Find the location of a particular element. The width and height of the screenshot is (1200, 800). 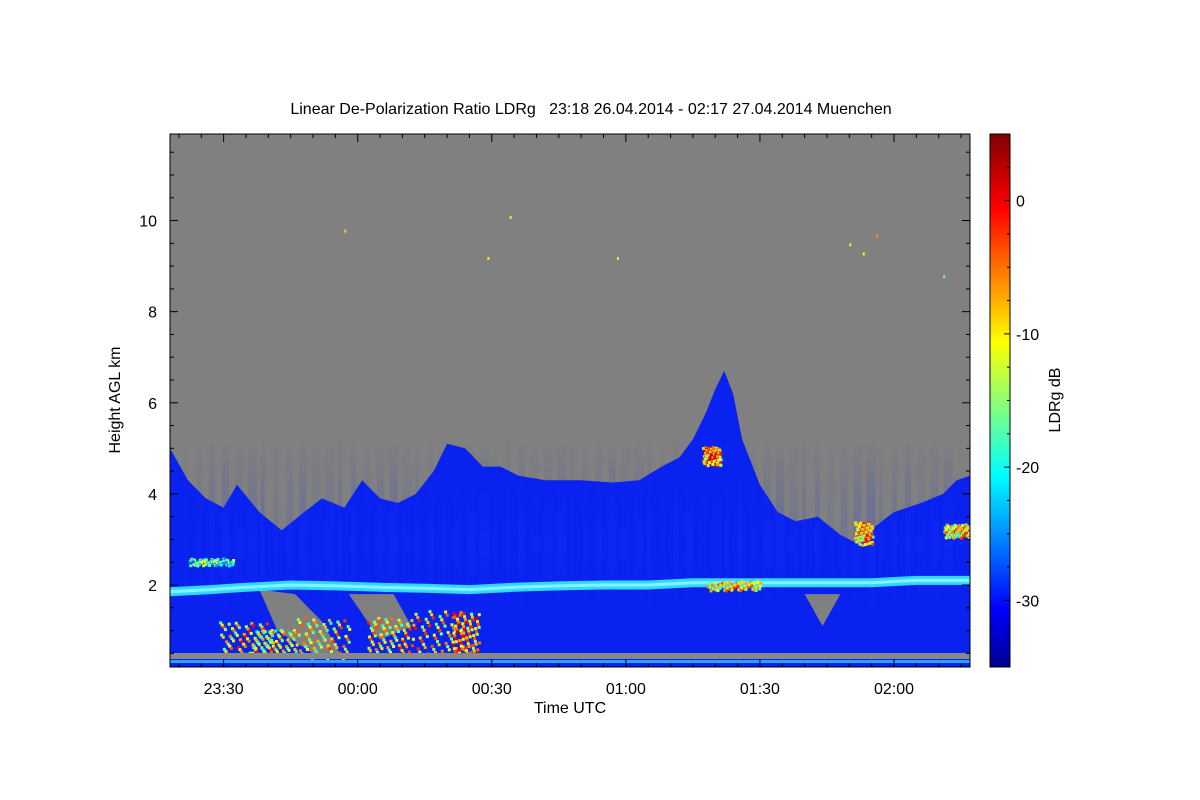

x-tick-label: 00:00 is located at coordinates (358, 689).